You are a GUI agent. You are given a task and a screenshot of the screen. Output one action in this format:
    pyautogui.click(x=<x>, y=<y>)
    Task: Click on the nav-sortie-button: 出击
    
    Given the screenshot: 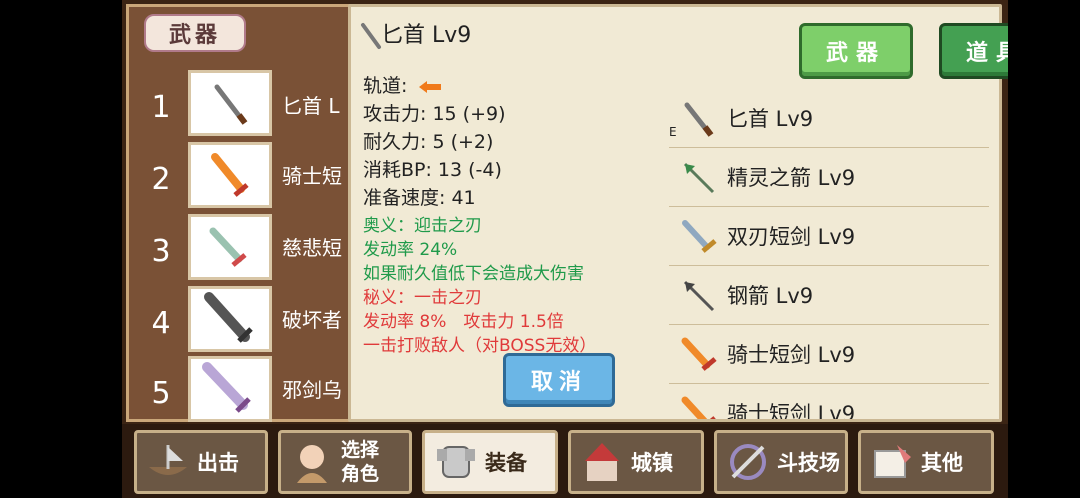 What is the action you would take?
    pyautogui.click(x=201, y=462)
    